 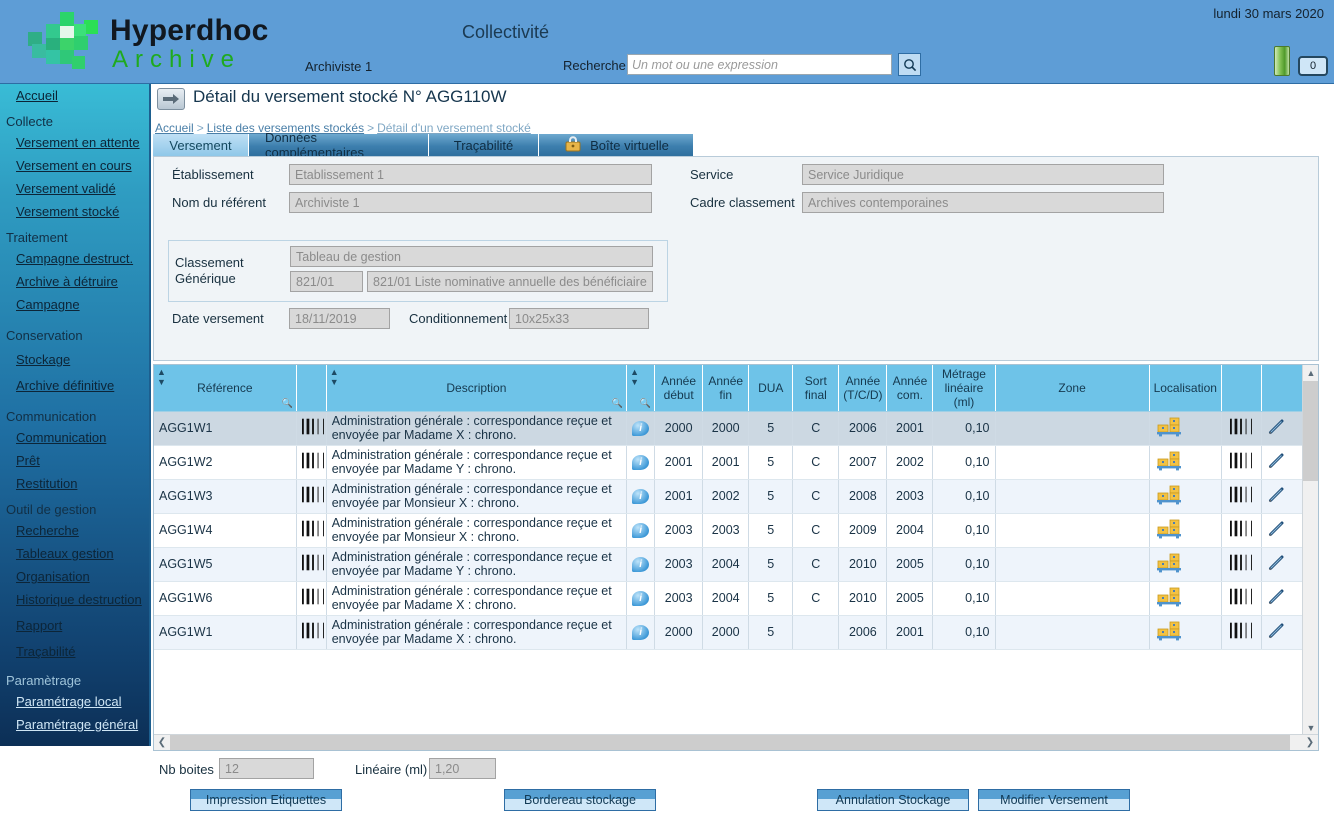 I want to click on col-header-annee-fin: Année fin, so click(x=726, y=388).